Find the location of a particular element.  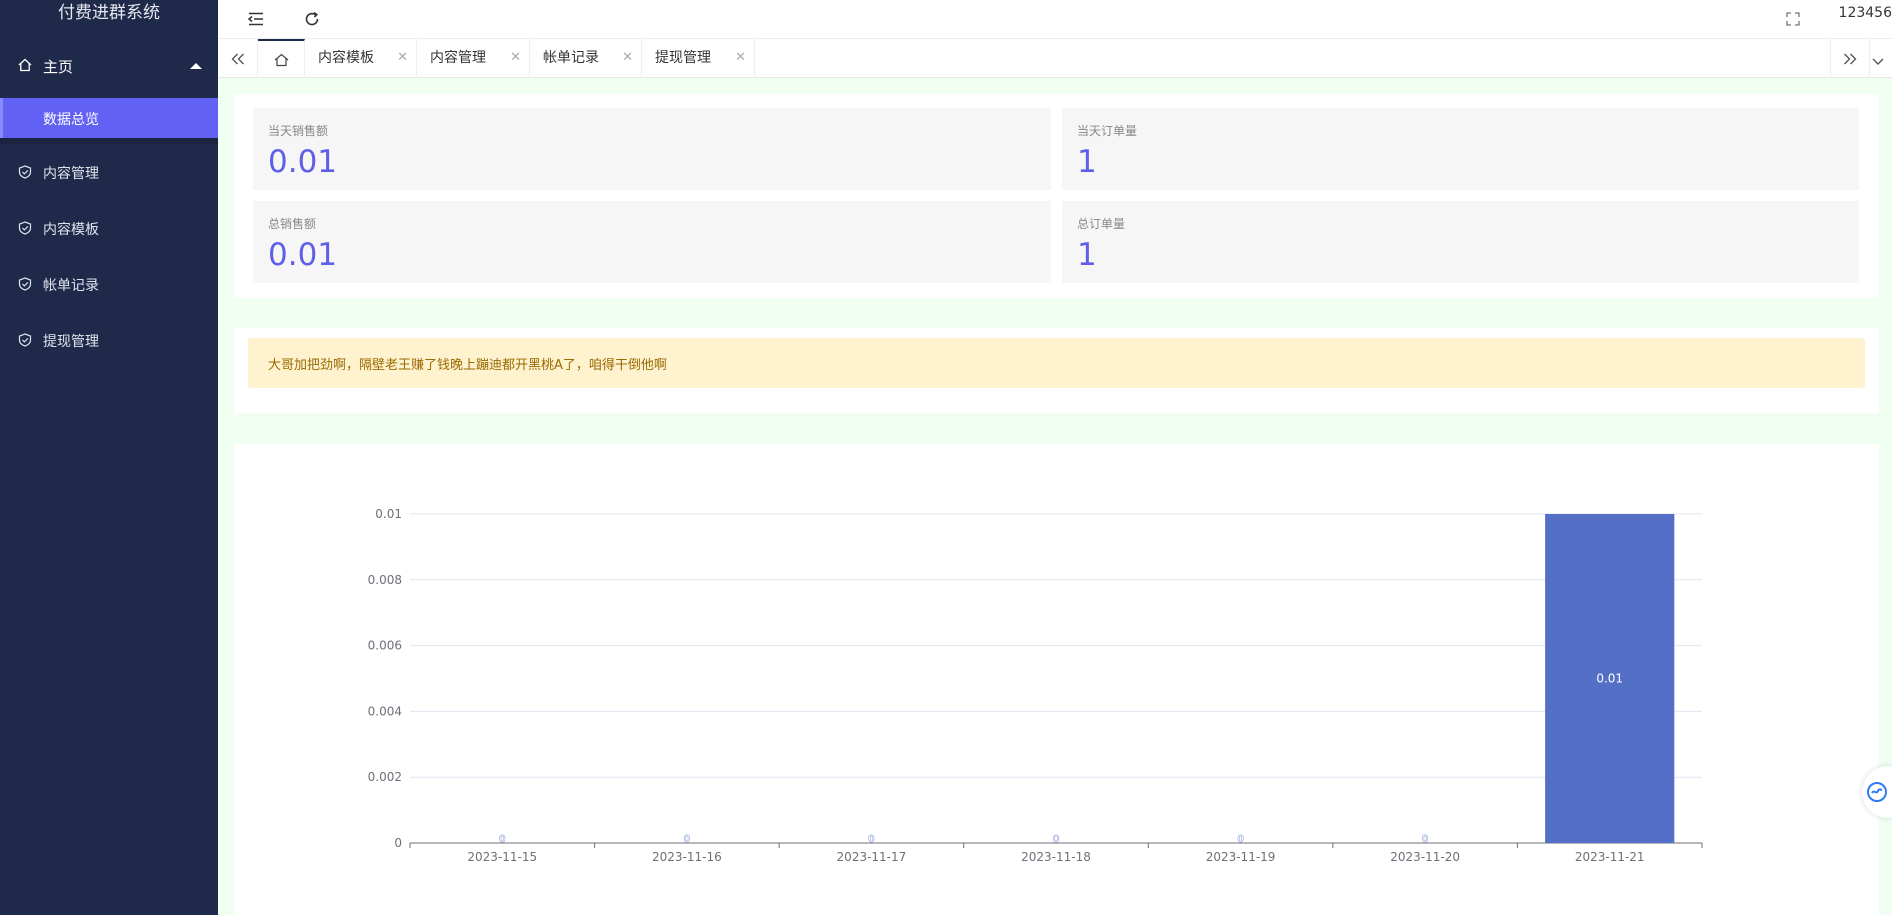

sidebar-item-content-template: 内容模板 is located at coordinates (109, 228).